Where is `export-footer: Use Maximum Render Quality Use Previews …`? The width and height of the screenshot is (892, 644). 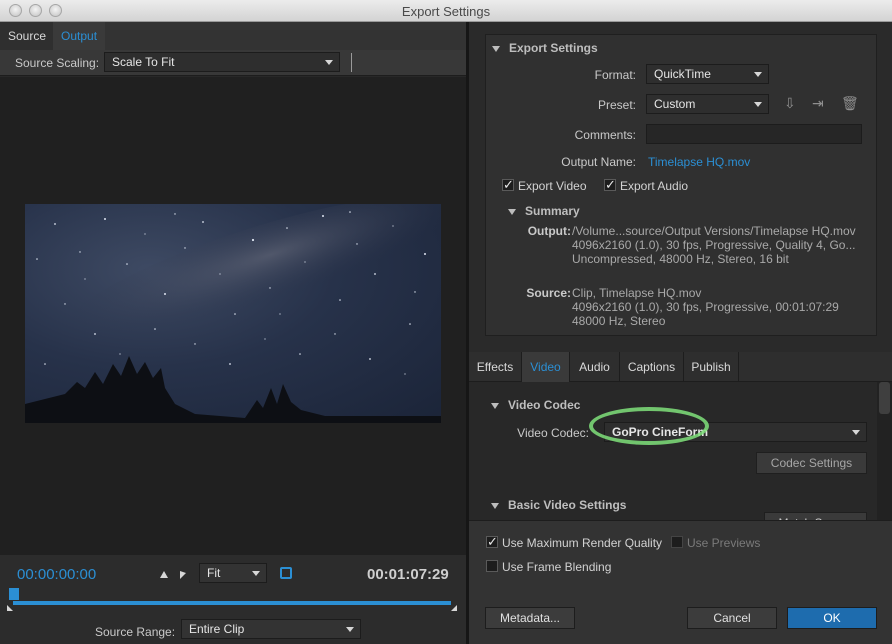 export-footer: Use Maximum Render Quality Use Previews … is located at coordinates (680, 582).